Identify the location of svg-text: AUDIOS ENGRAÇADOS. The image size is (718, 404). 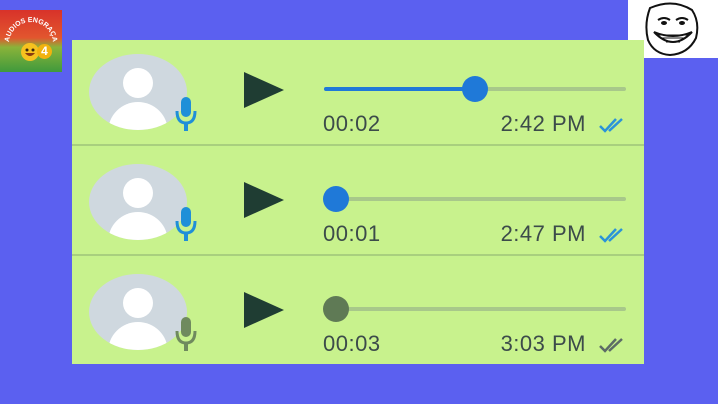
(30, 28).